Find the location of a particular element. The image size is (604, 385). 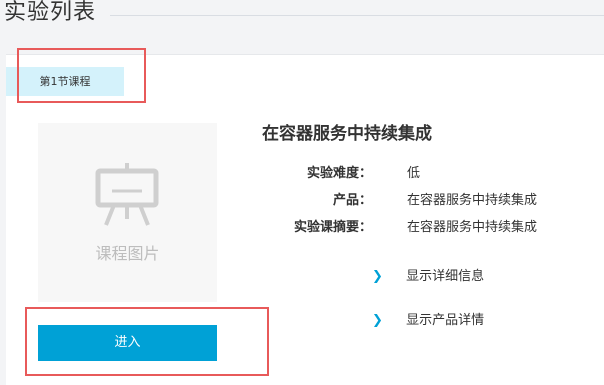

show-product-details-link: ❯ 显示产品详情 is located at coordinates (428, 319).